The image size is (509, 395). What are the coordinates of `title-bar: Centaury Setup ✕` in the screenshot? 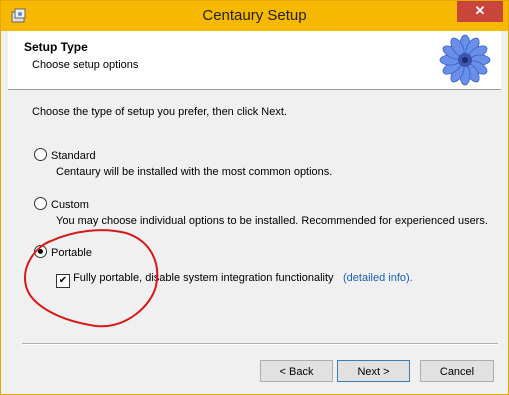 It's located at (254, 16).